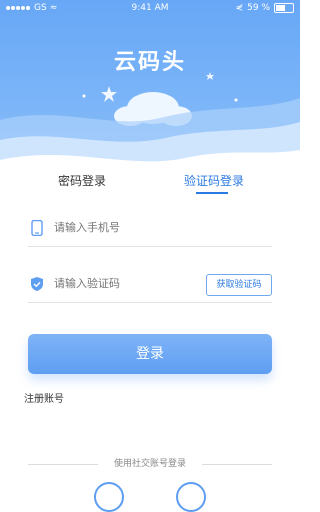 The height and width of the screenshot is (512, 320). Describe the element at coordinates (129, 283) in the screenshot. I see `code-input` at that location.